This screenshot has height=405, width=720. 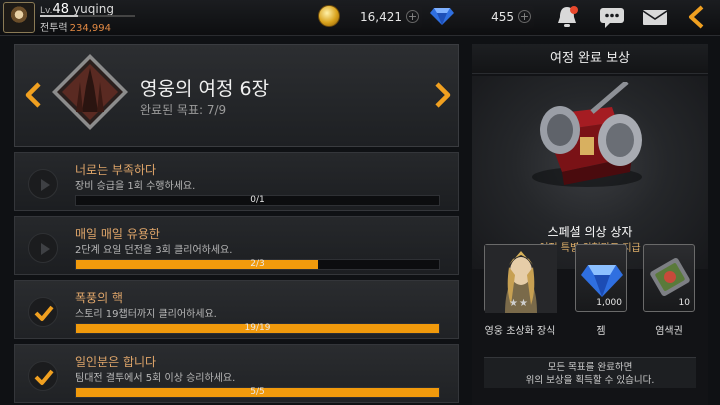 I want to click on item-frame: 1,000, so click(x=601, y=278).